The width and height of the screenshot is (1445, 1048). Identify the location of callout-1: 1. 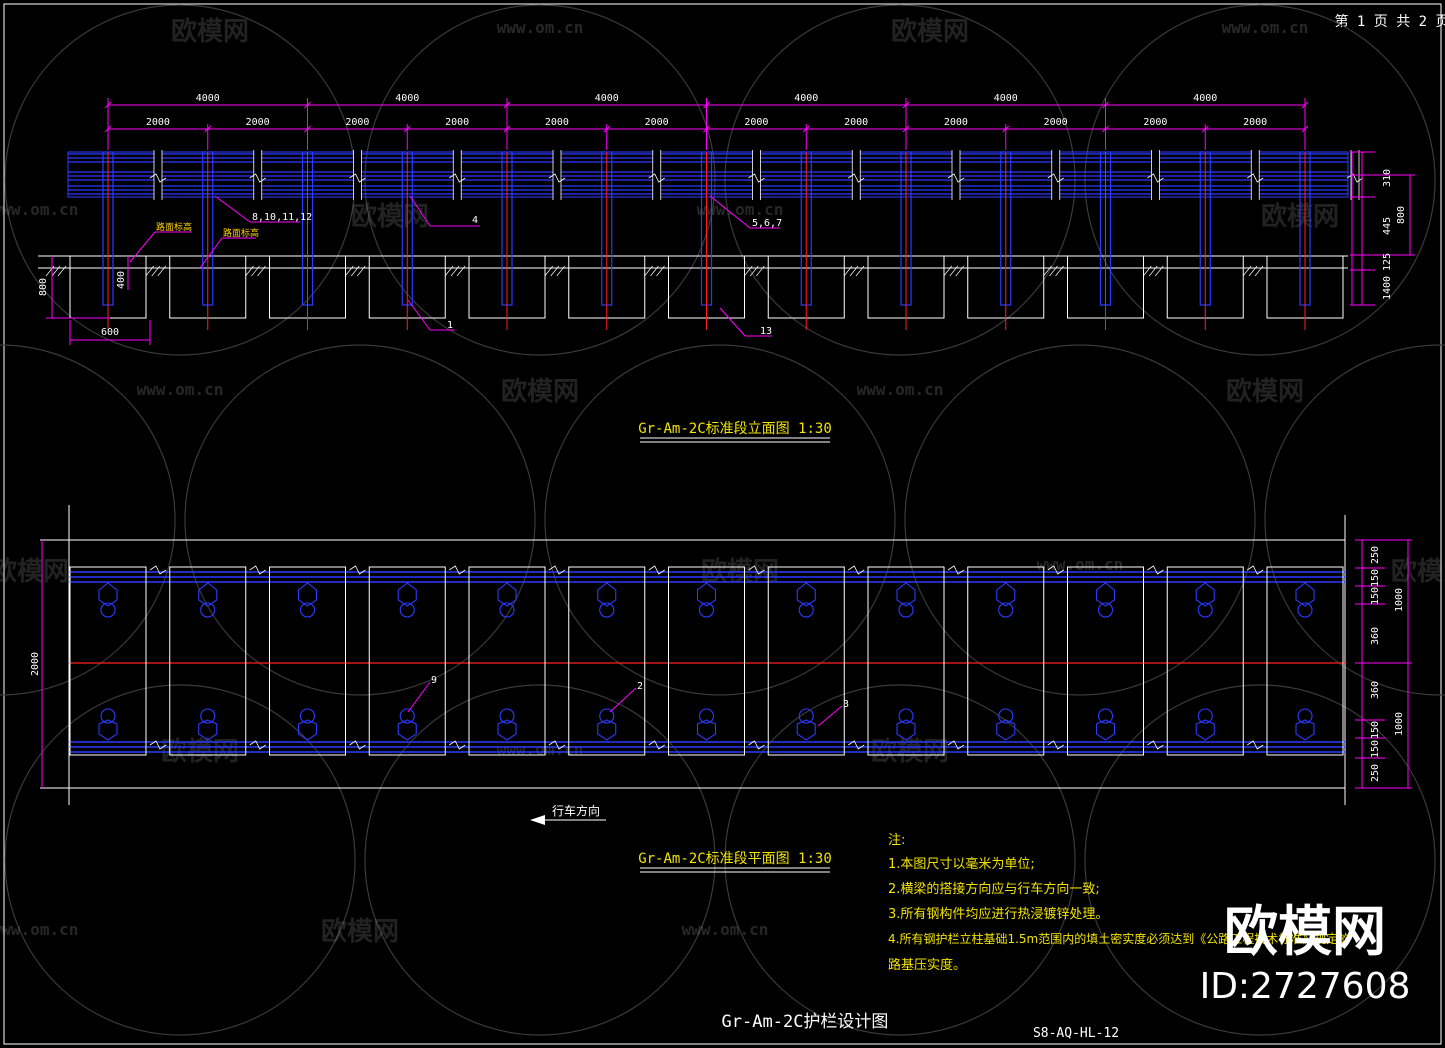
(450, 325).